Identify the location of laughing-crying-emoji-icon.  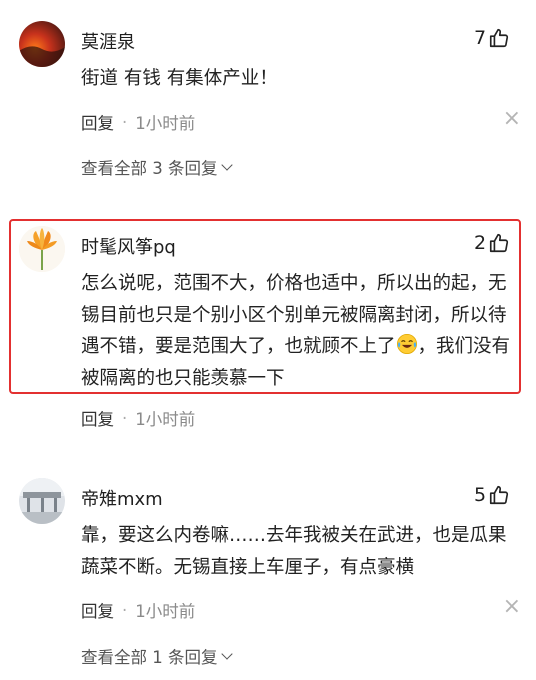
(406, 344).